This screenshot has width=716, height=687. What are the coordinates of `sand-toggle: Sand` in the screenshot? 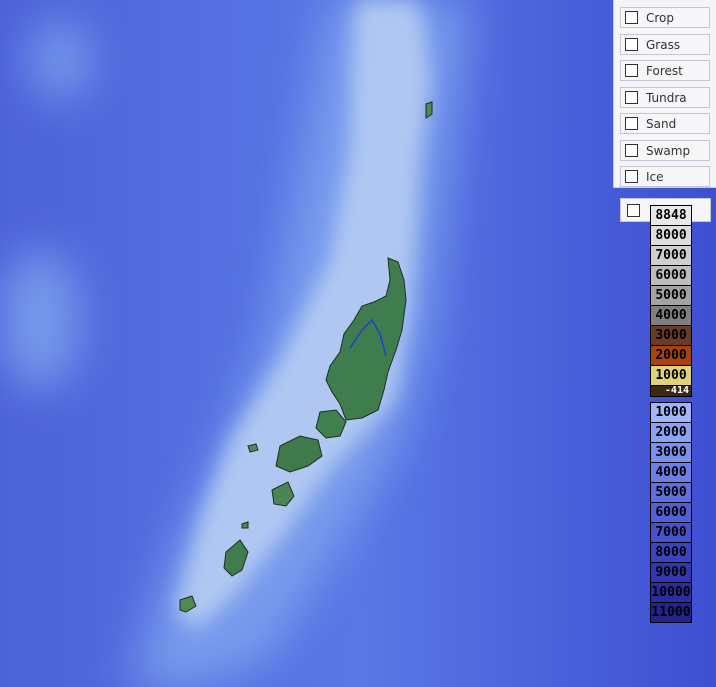 It's located at (665, 123).